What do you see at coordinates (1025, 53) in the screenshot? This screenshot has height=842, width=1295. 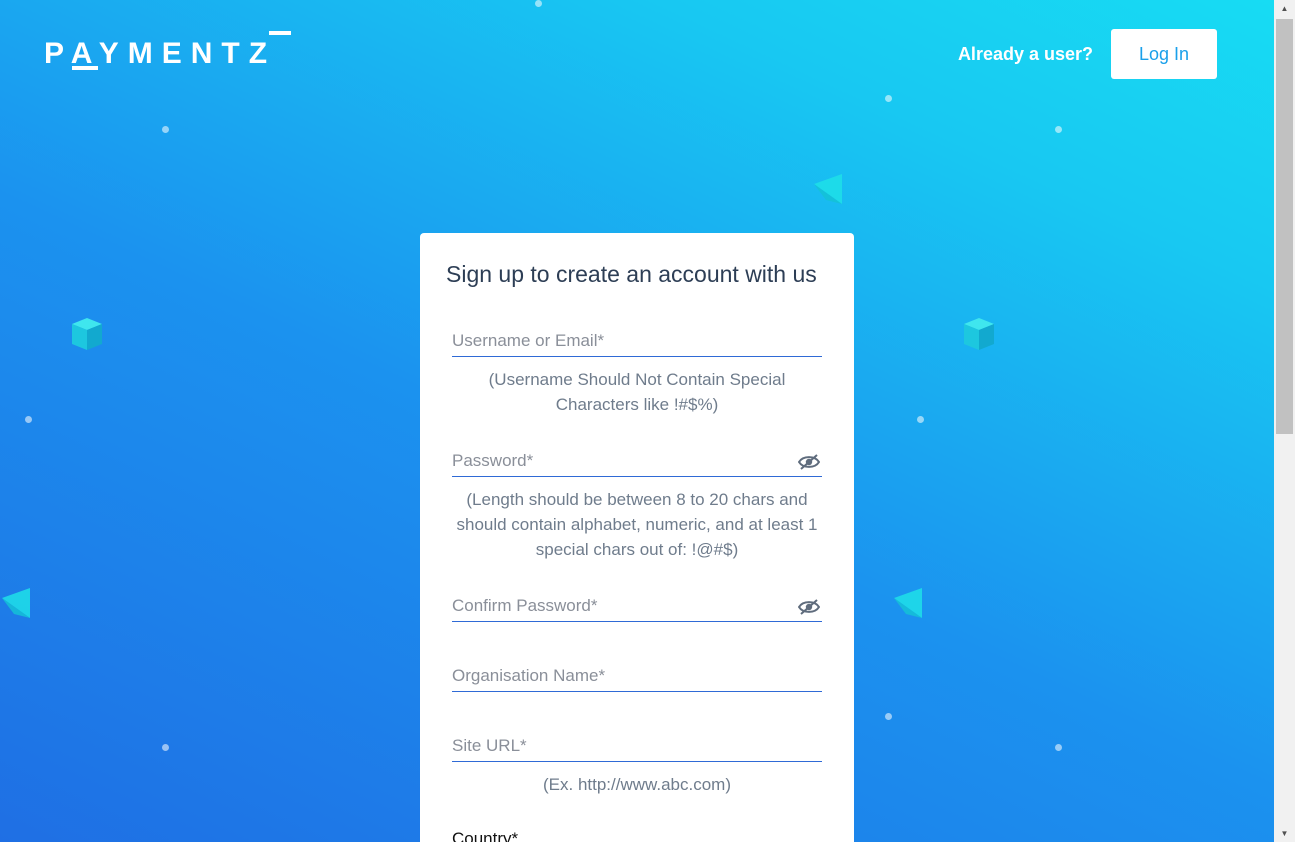 I see `already-user-text: Already a user?` at bounding box center [1025, 53].